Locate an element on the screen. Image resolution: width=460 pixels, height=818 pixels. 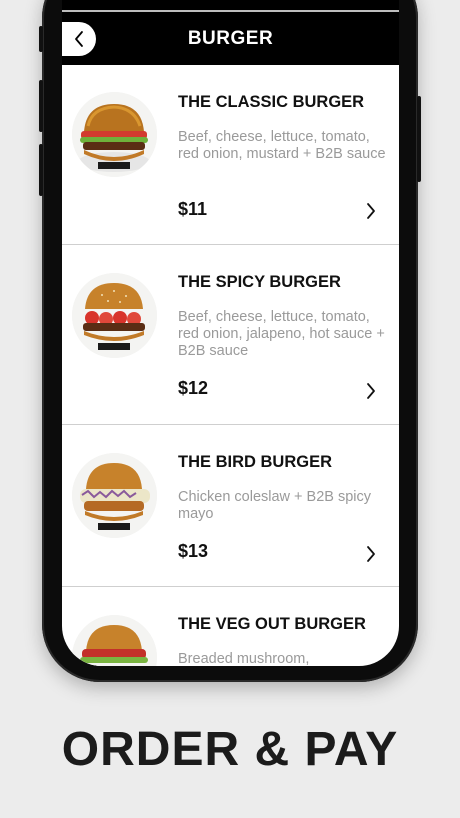
item-price: $12 is located at coordinates (193, 388).